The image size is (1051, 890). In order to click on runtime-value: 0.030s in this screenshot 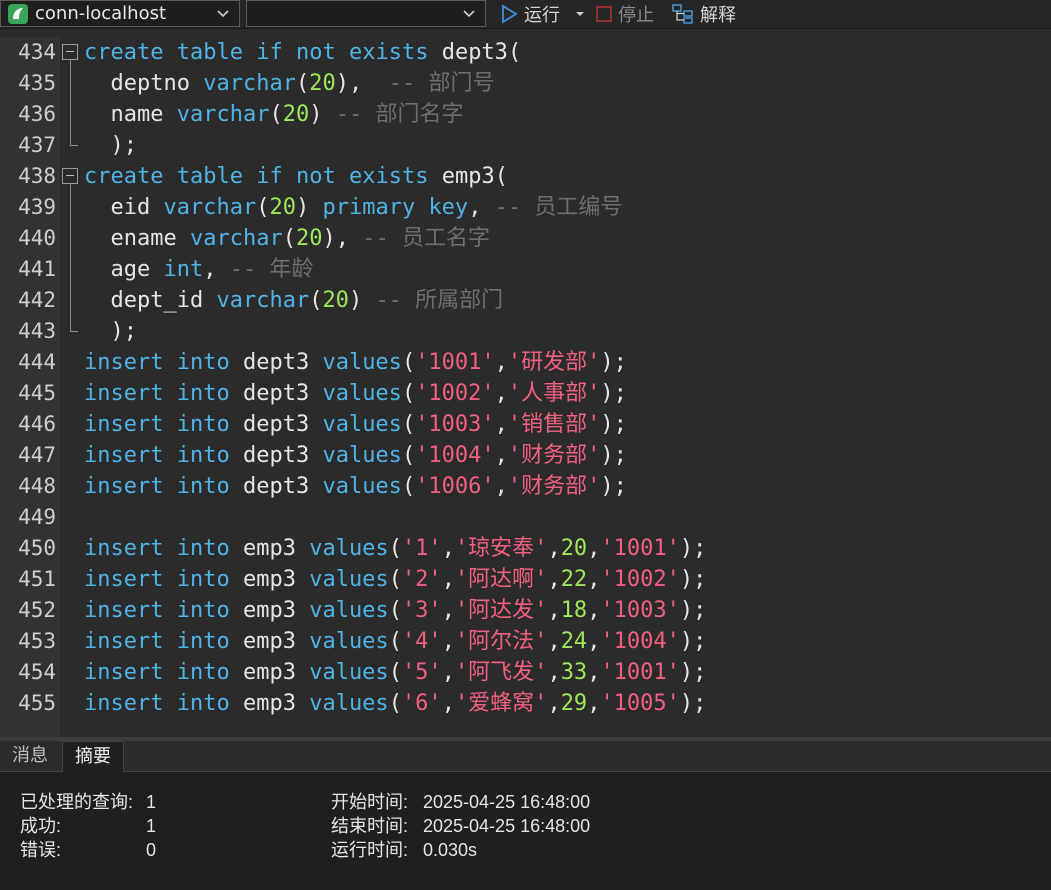, I will do `click(450, 850)`.